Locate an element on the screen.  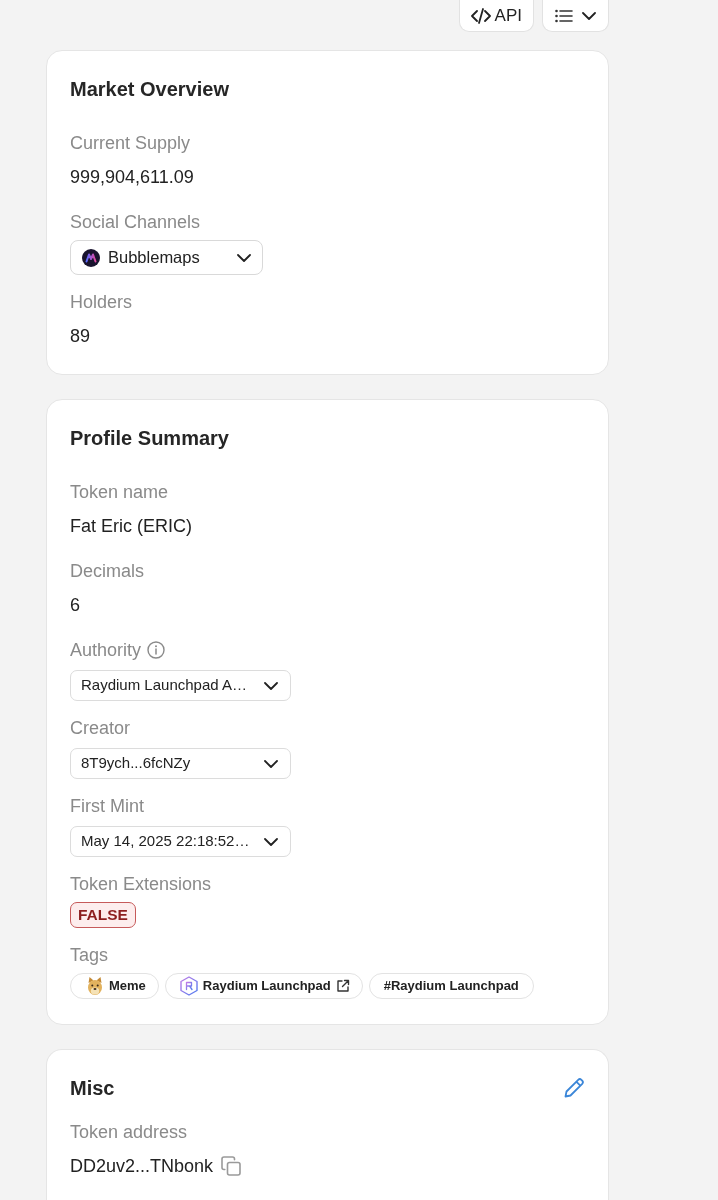
field-value: 6 is located at coordinates (75, 605).